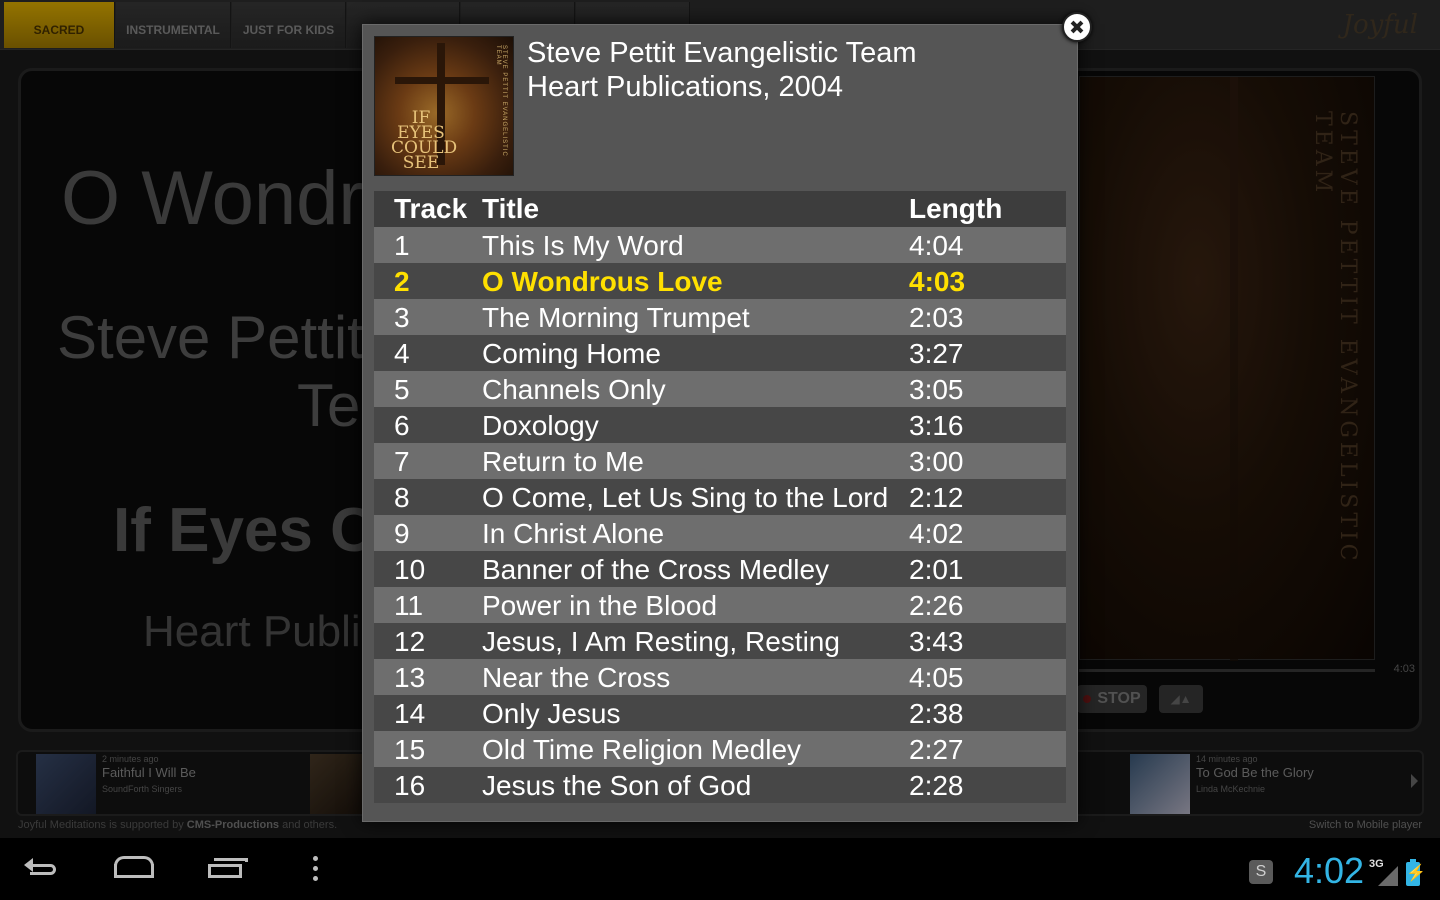 The height and width of the screenshot is (900, 1440). I want to click on track-length: 4:02, so click(936, 533).